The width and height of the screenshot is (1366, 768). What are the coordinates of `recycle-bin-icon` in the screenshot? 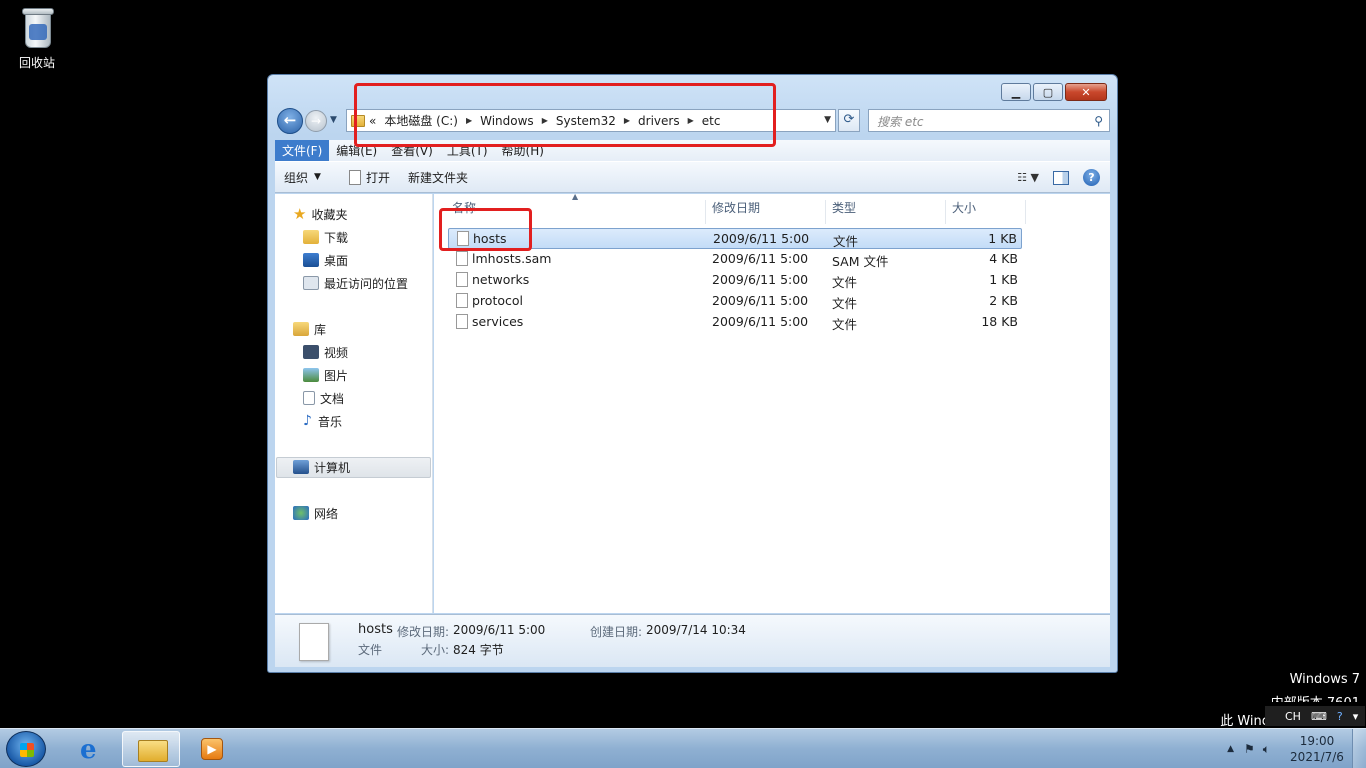 It's located at (37, 28).